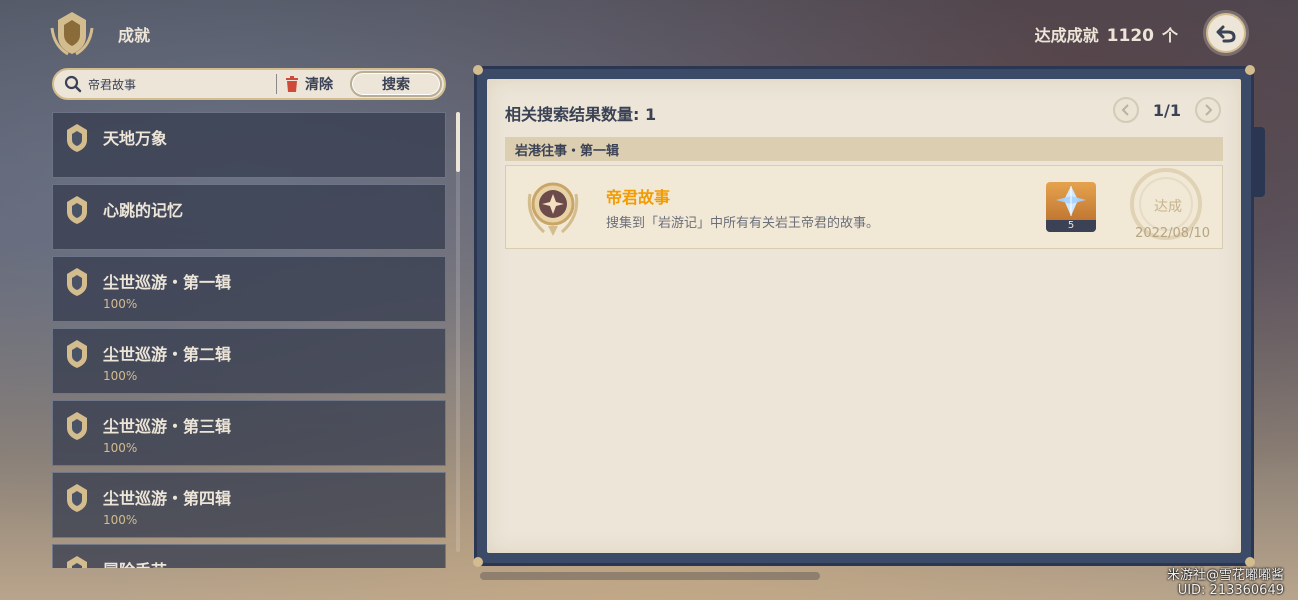 Image resolution: width=1298 pixels, height=600 pixels. I want to click on achieved-label: 达成成就, so click(1066, 35).